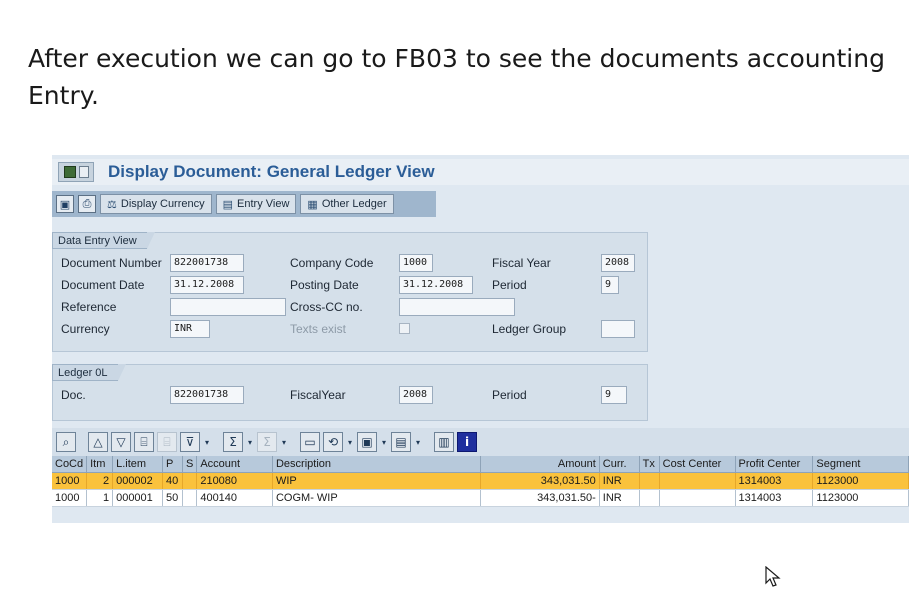  I want to click on col-description: Description, so click(377, 464).